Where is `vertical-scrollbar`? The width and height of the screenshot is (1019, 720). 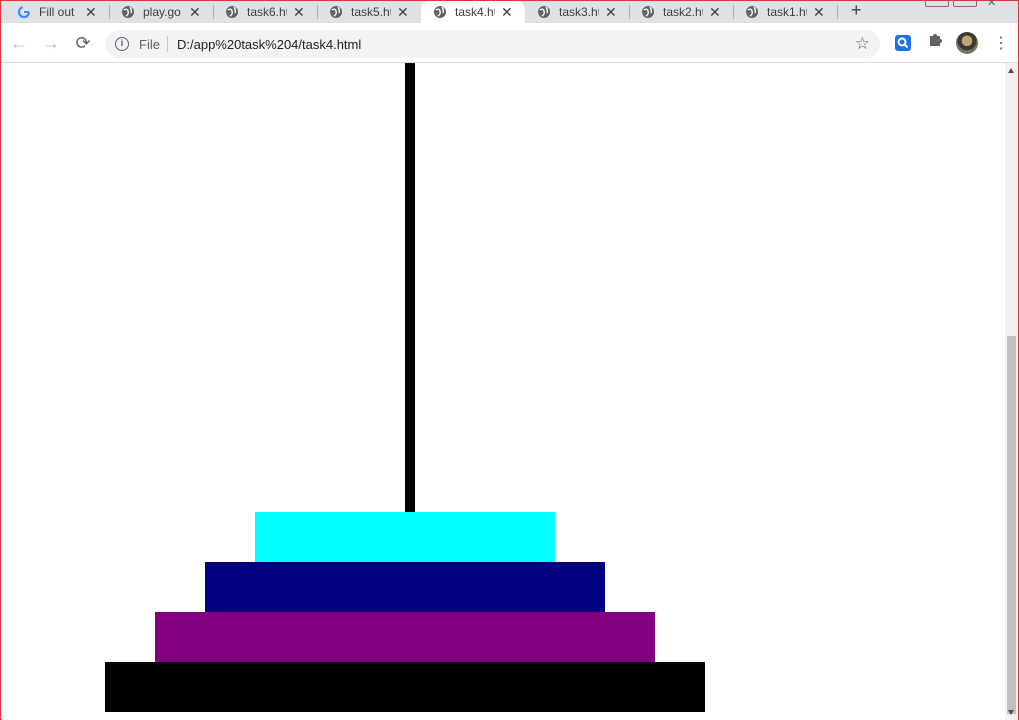
vertical-scrollbar is located at coordinates (1011, 391).